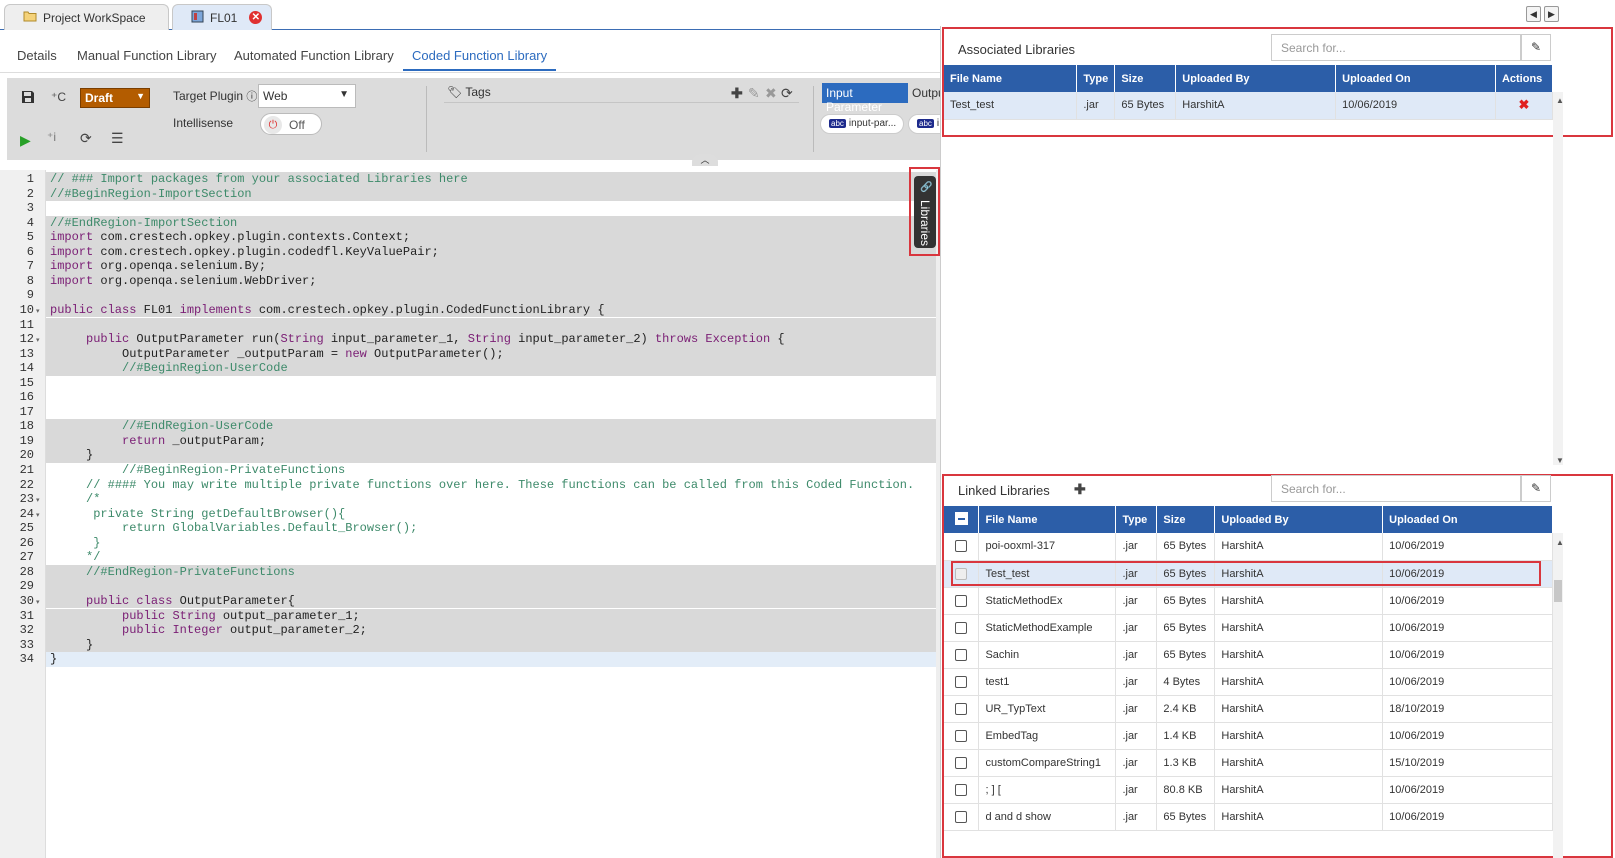 This screenshot has width=1615, height=858. What do you see at coordinates (491, 441) in the screenshot?
I see `code-line: return _outputParam;` at bounding box center [491, 441].